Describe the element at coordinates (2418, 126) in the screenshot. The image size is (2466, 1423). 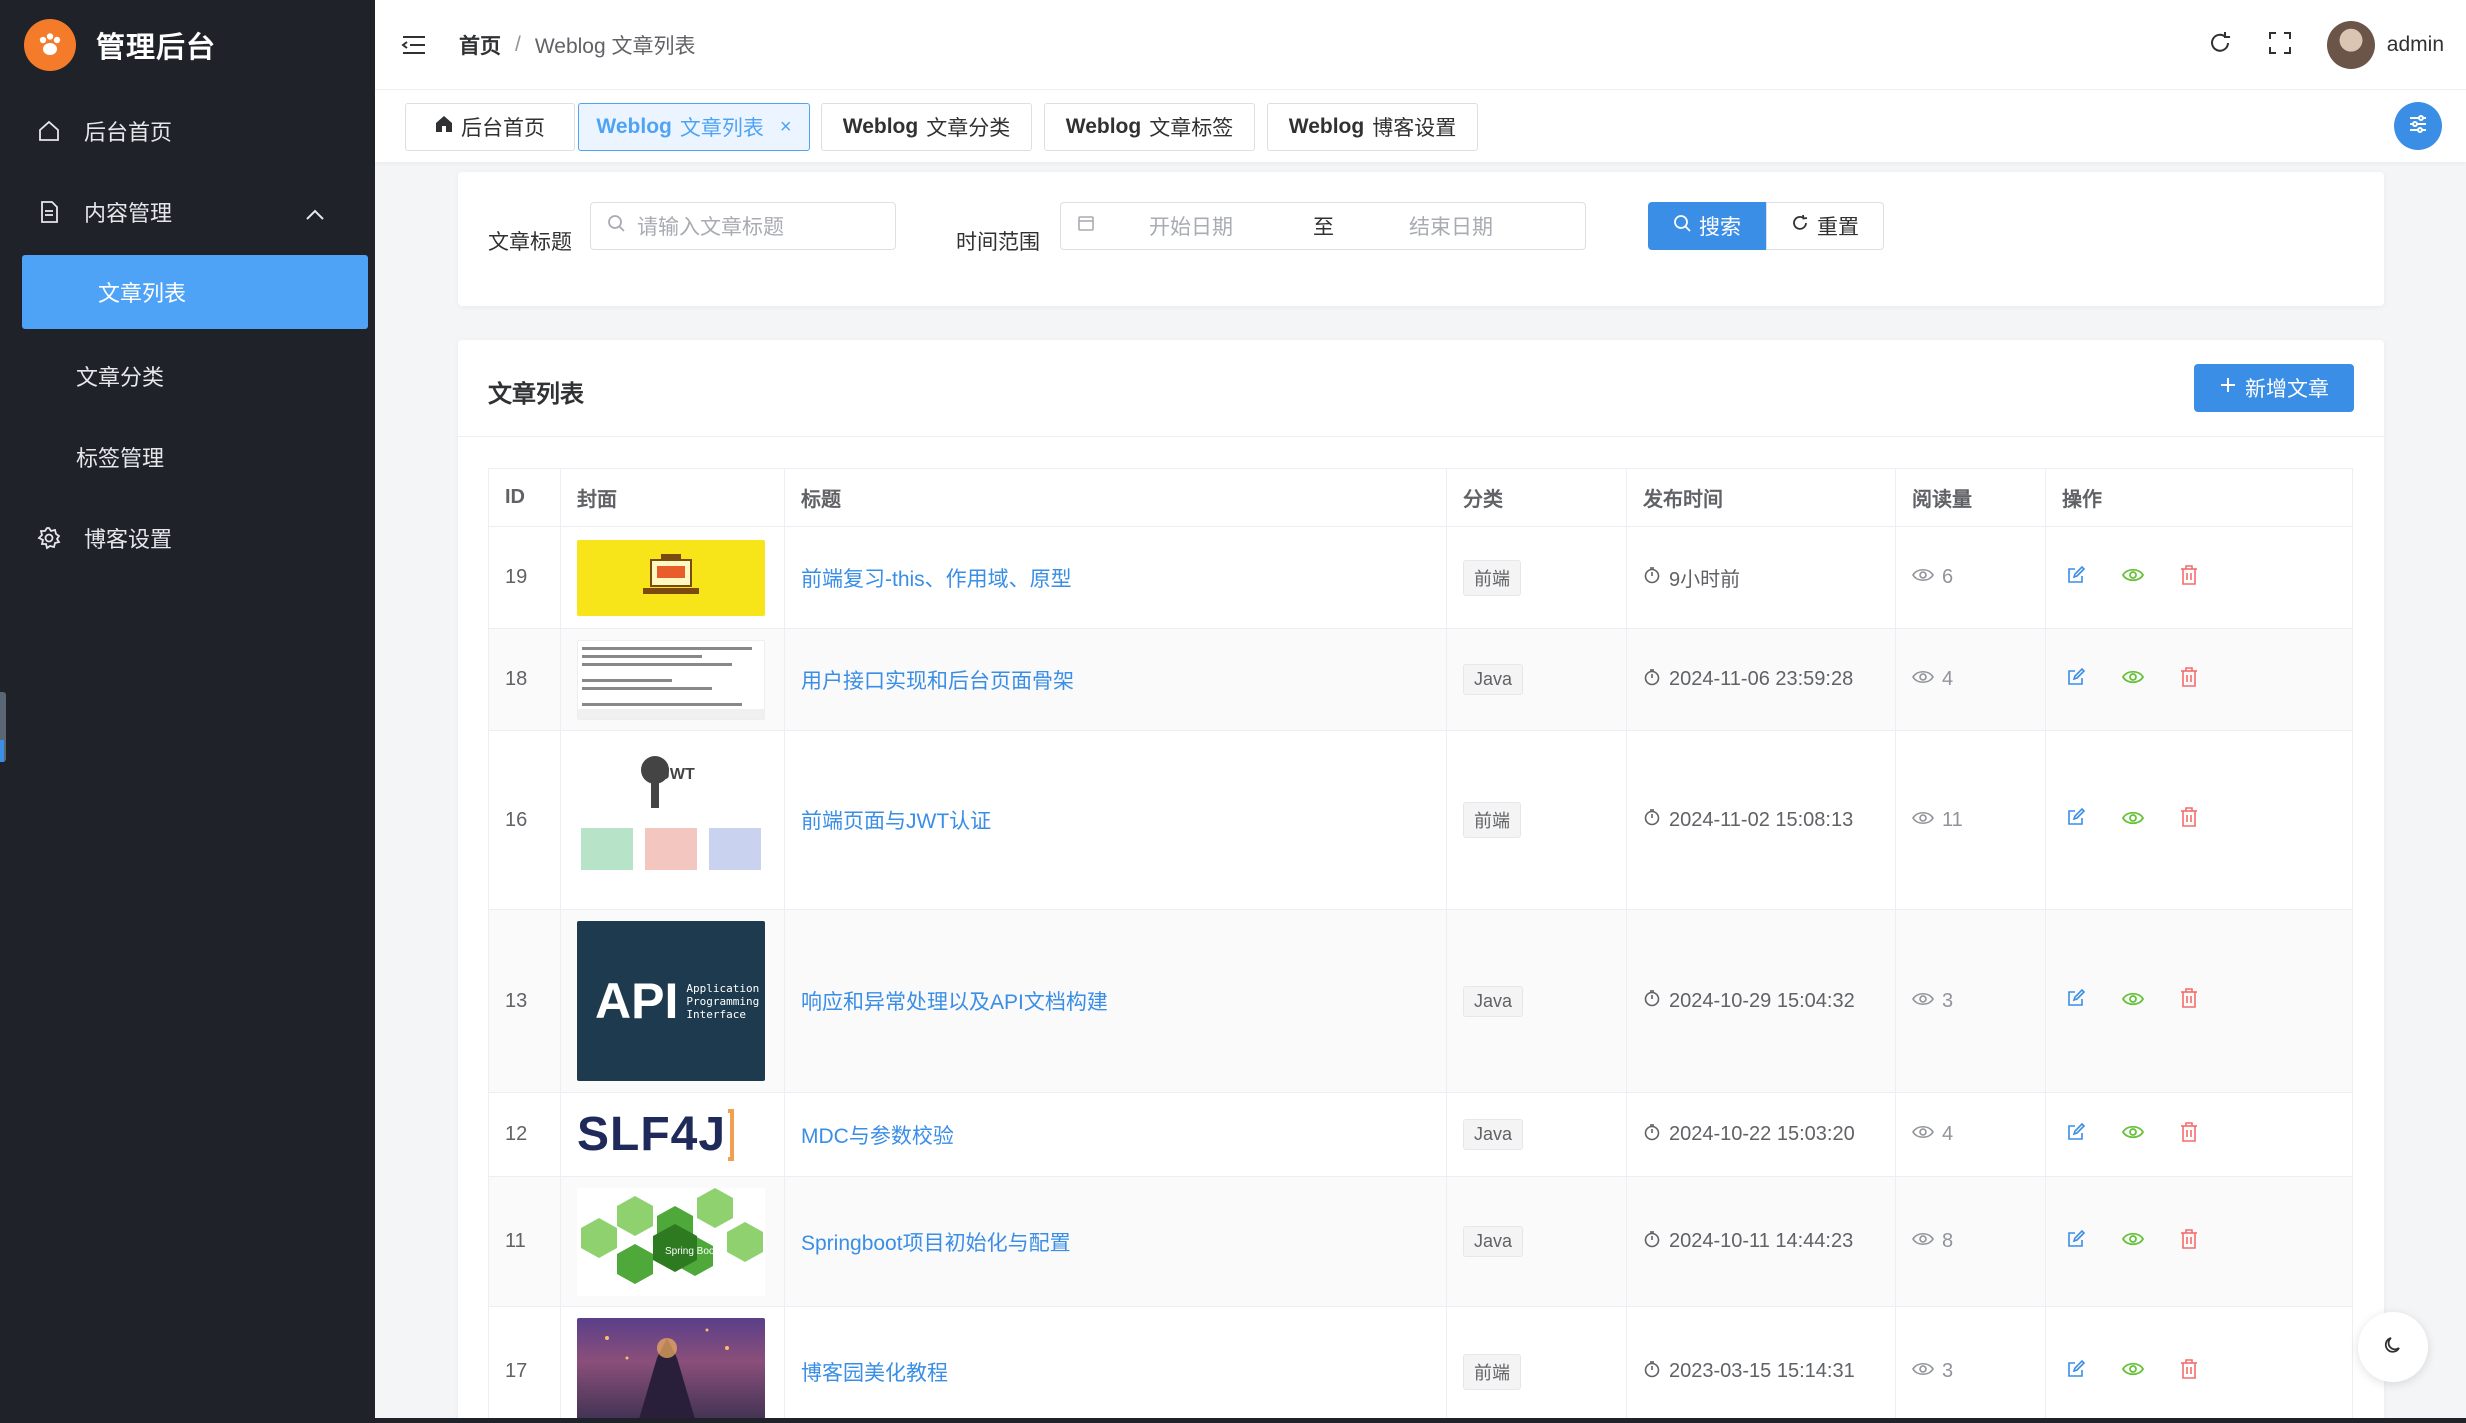
I see `tab-options-button` at that location.